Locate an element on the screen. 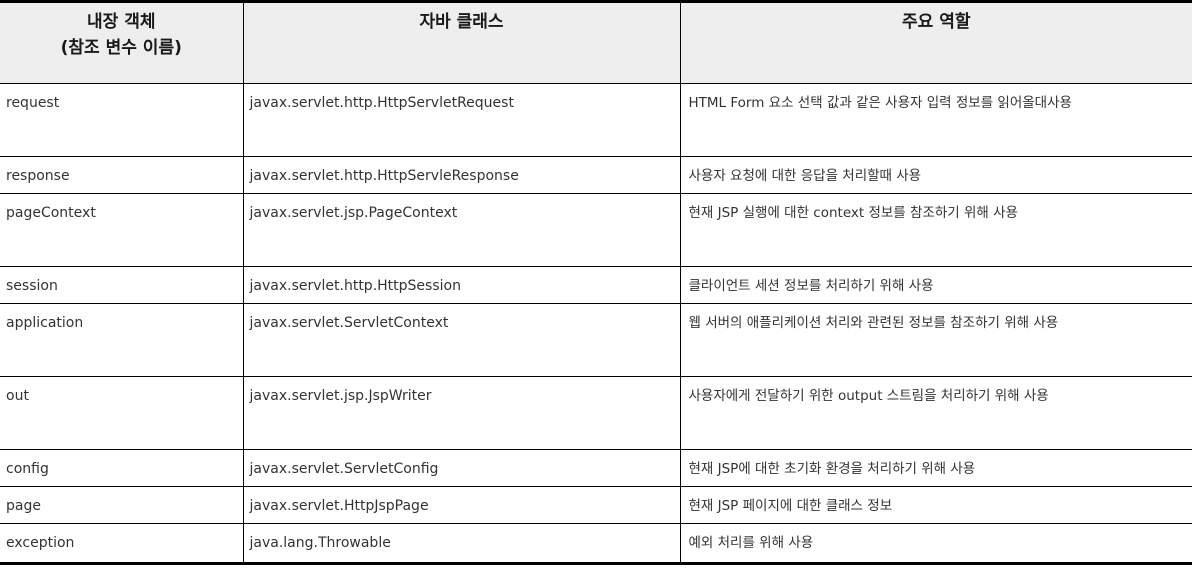 This screenshot has height=578, width=1194. class-cell: java.lang.Throwable is located at coordinates (461, 544).